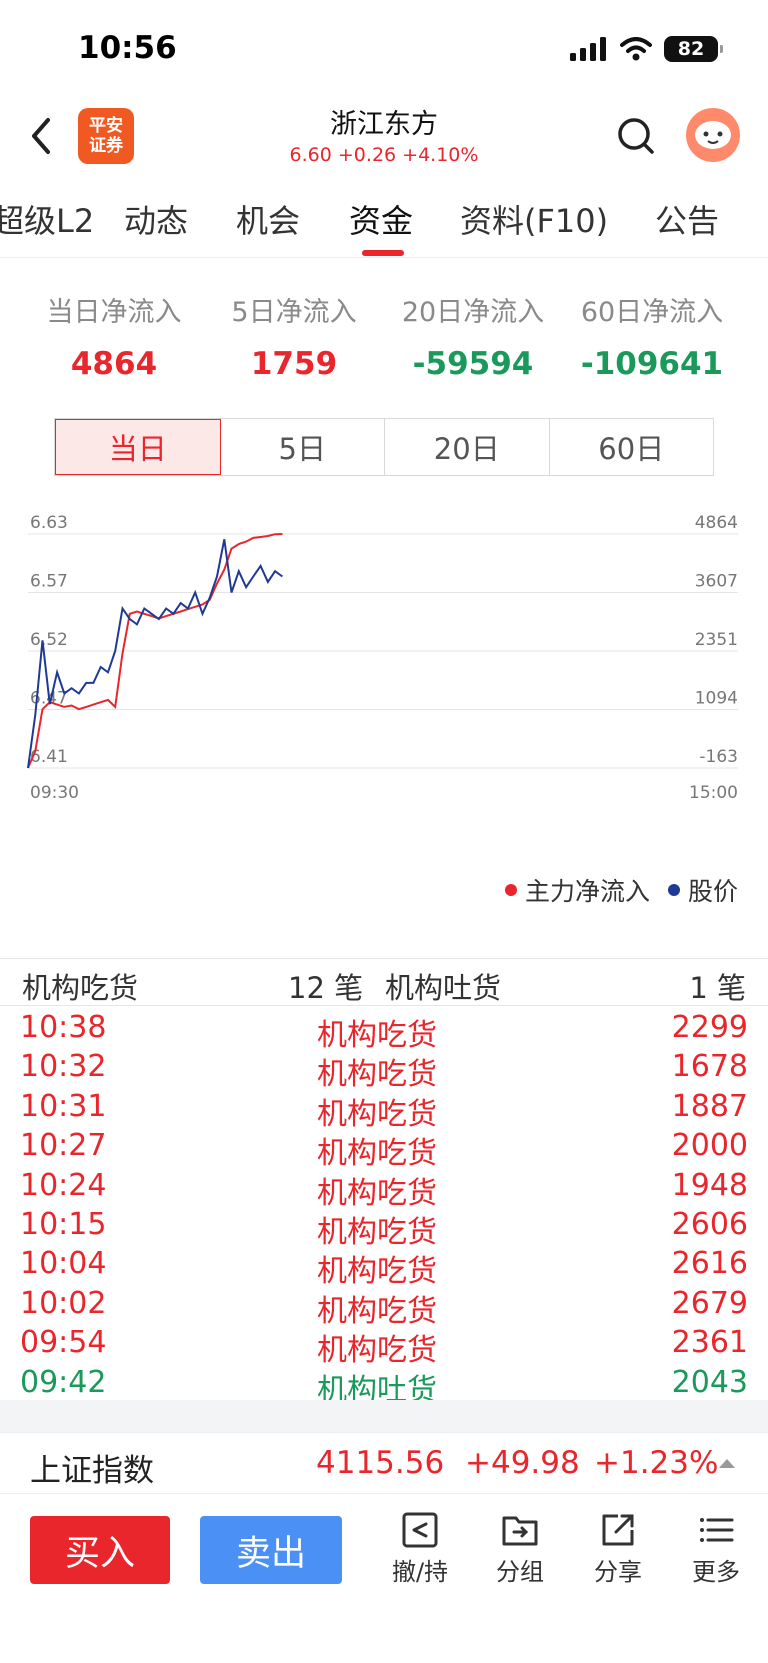  I want to click on row-time: 09:42, so click(63, 1382).